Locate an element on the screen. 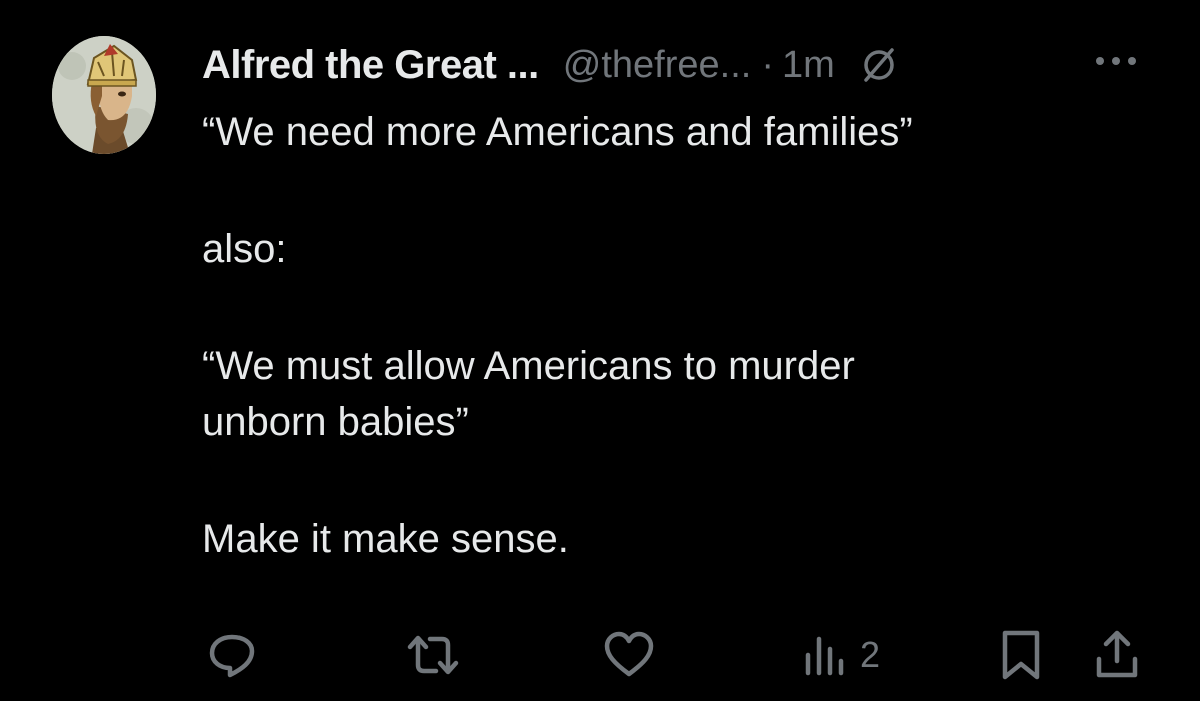 This screenshot has width=1200, height=701. post-text-line: also: is located at coordinates (244, 249).